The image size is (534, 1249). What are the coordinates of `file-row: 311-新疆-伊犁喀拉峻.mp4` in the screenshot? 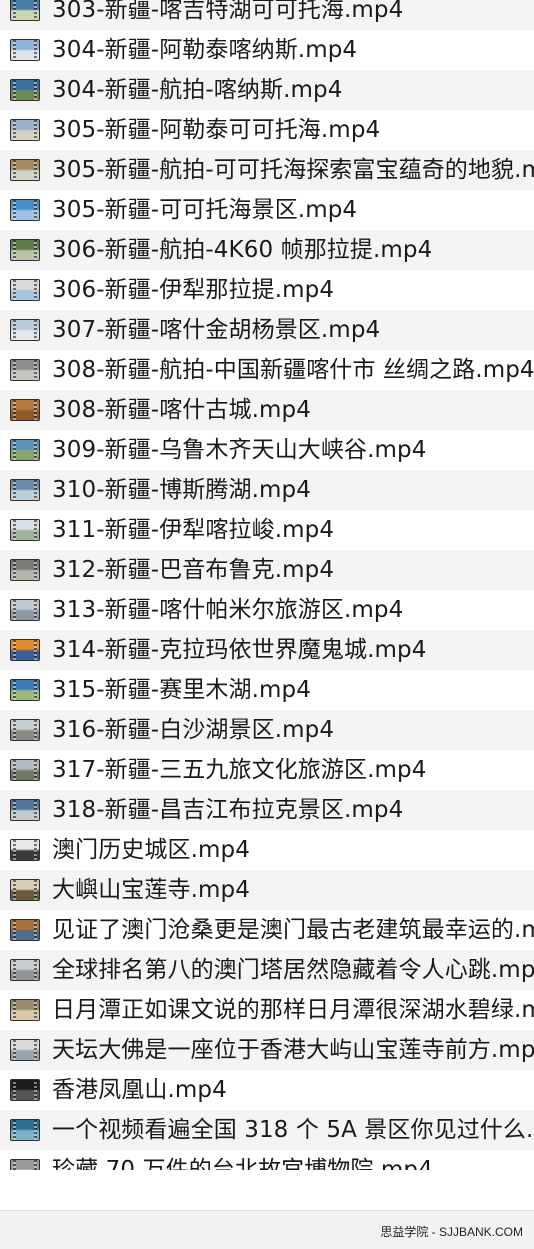 It's located at (267, 530).